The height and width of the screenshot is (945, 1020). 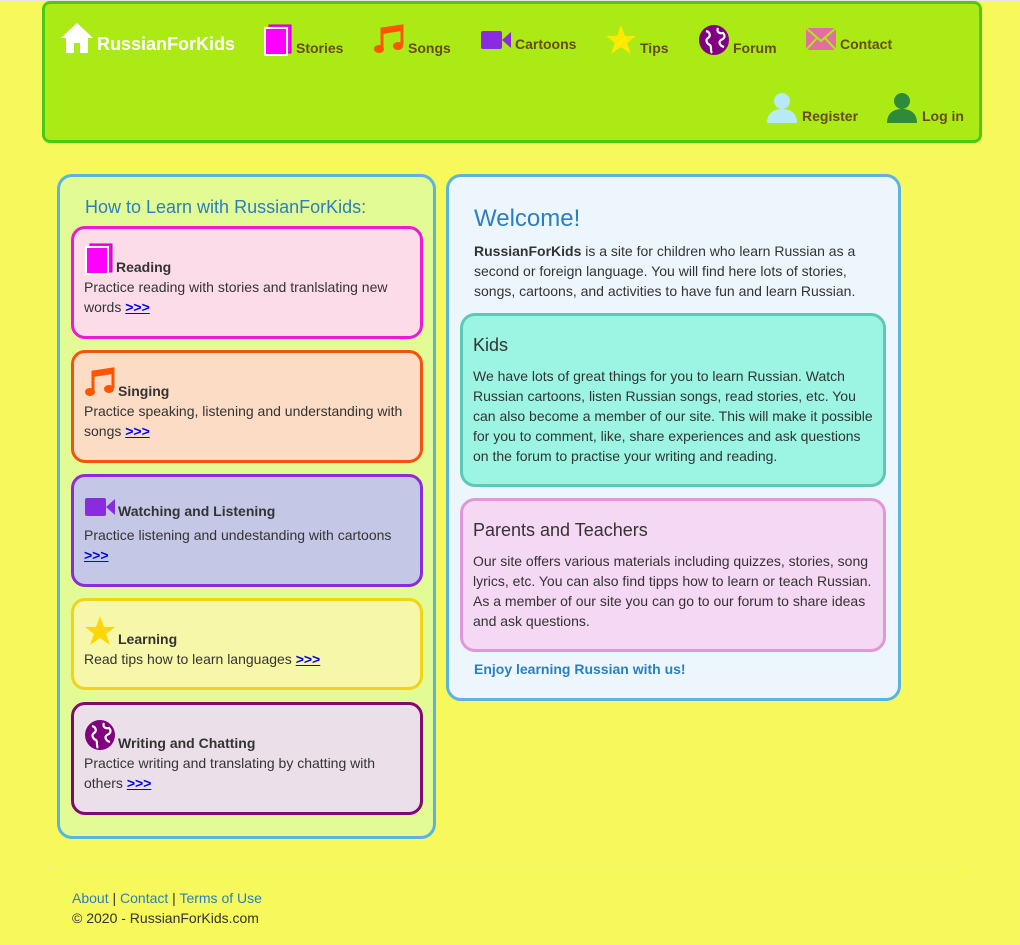 What do you see at coordinates (528, 251) in the screenshot?
I see `intro-site-name: RussianForKids` at bounding box center [528, 251].